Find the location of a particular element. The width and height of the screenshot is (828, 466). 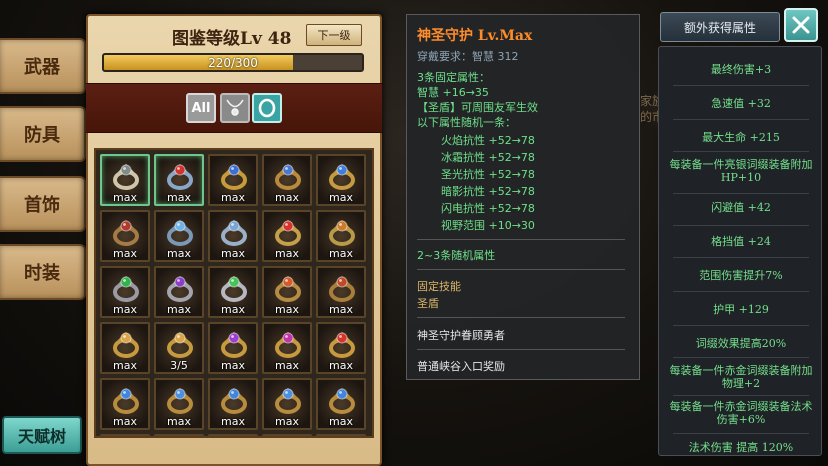

extra-attr-item: 急速值 +32 is located at coordinates (741, 103).